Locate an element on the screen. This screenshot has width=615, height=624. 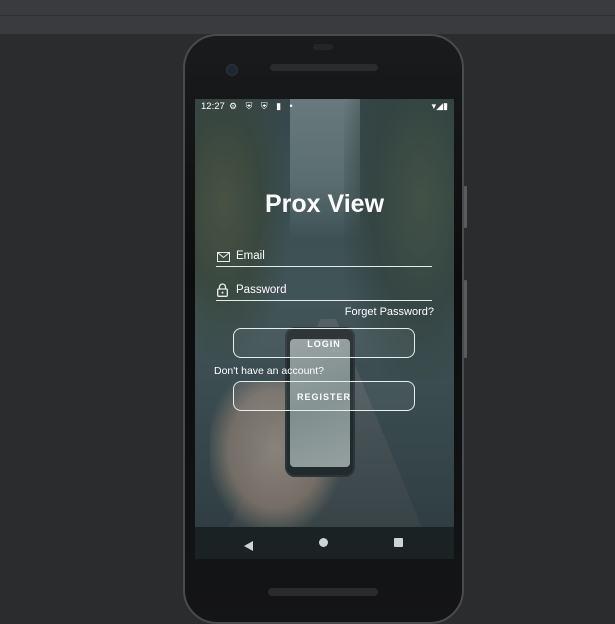
password-input is located at coordinates (331, 290).